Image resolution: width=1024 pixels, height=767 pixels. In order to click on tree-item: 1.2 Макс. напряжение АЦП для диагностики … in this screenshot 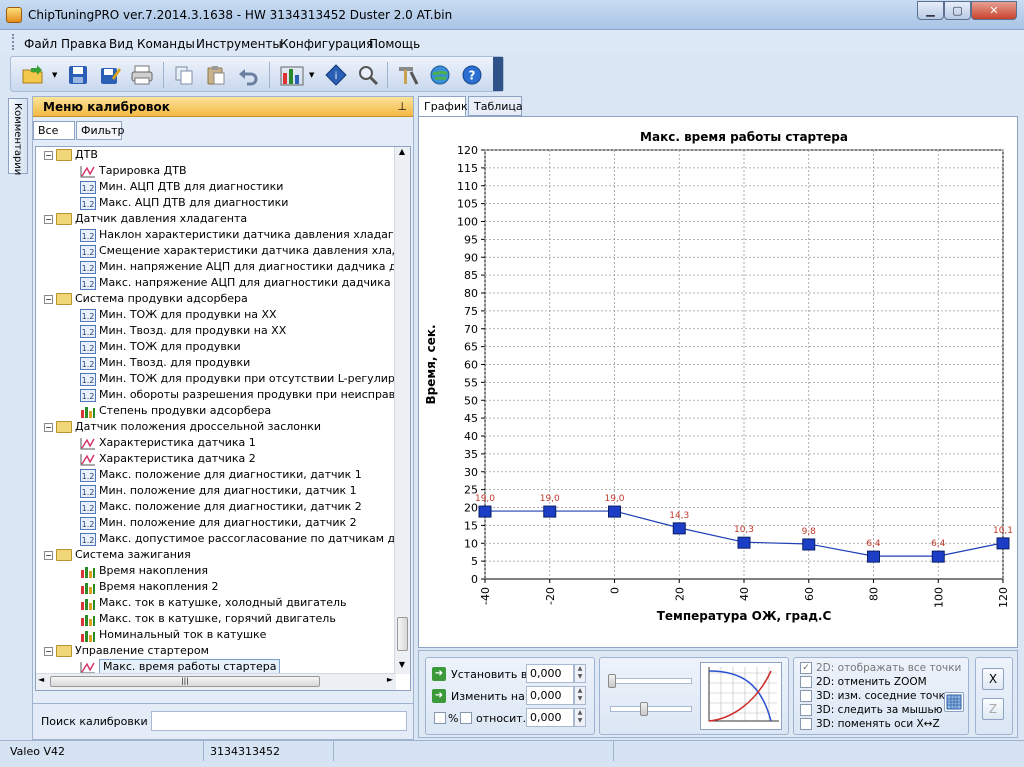, I will do `click(245, 283)`.